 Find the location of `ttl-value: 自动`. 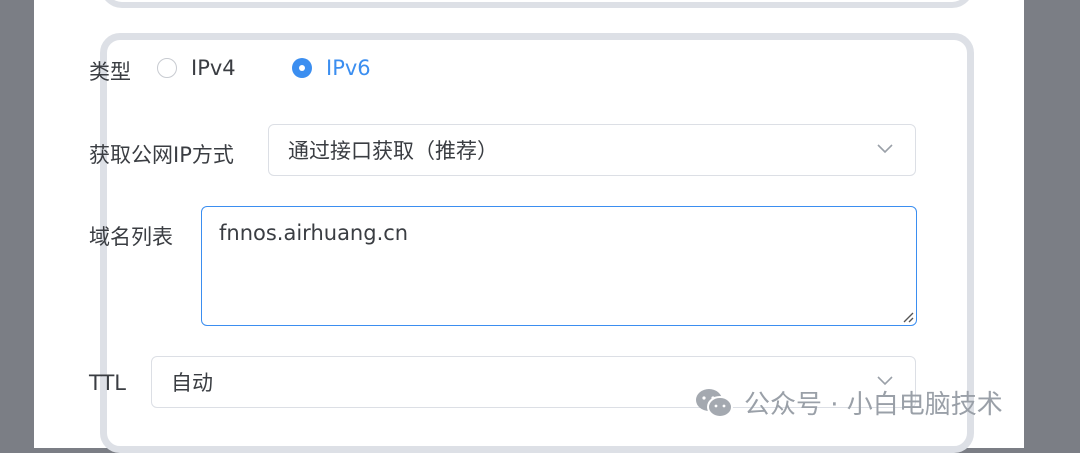

ttl-value: 自动 is located at coordinates (192, 383).